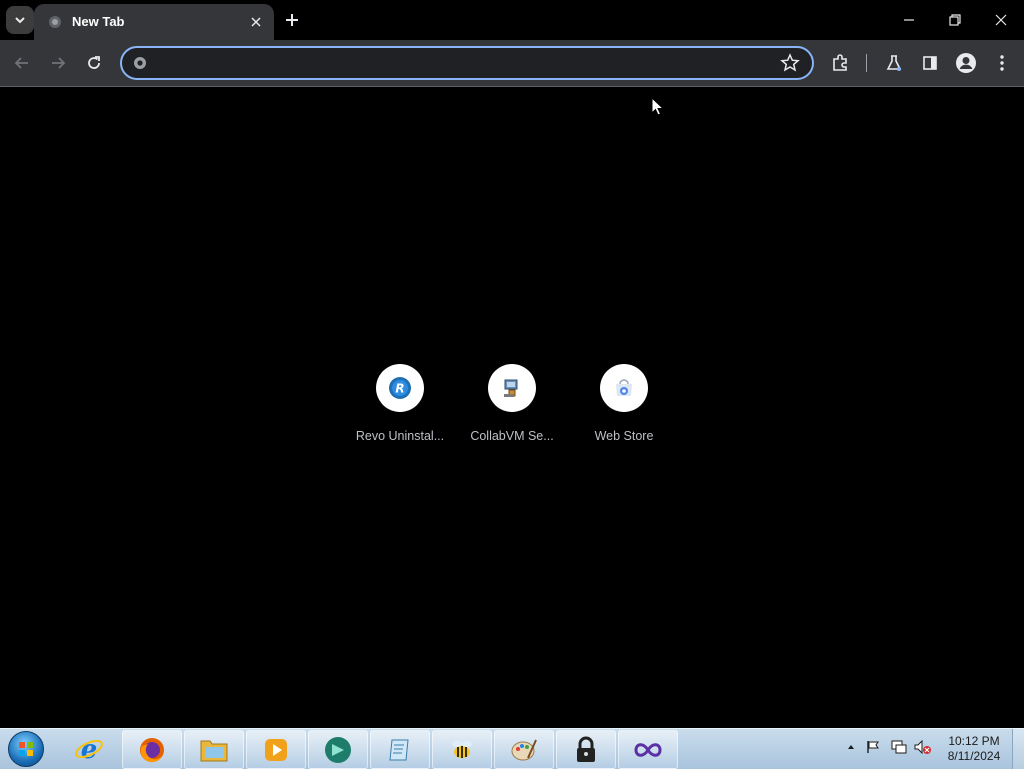 This screenshot has height=769, width=1024. I want to click on more-vertical-icon, so click(1002, 63).